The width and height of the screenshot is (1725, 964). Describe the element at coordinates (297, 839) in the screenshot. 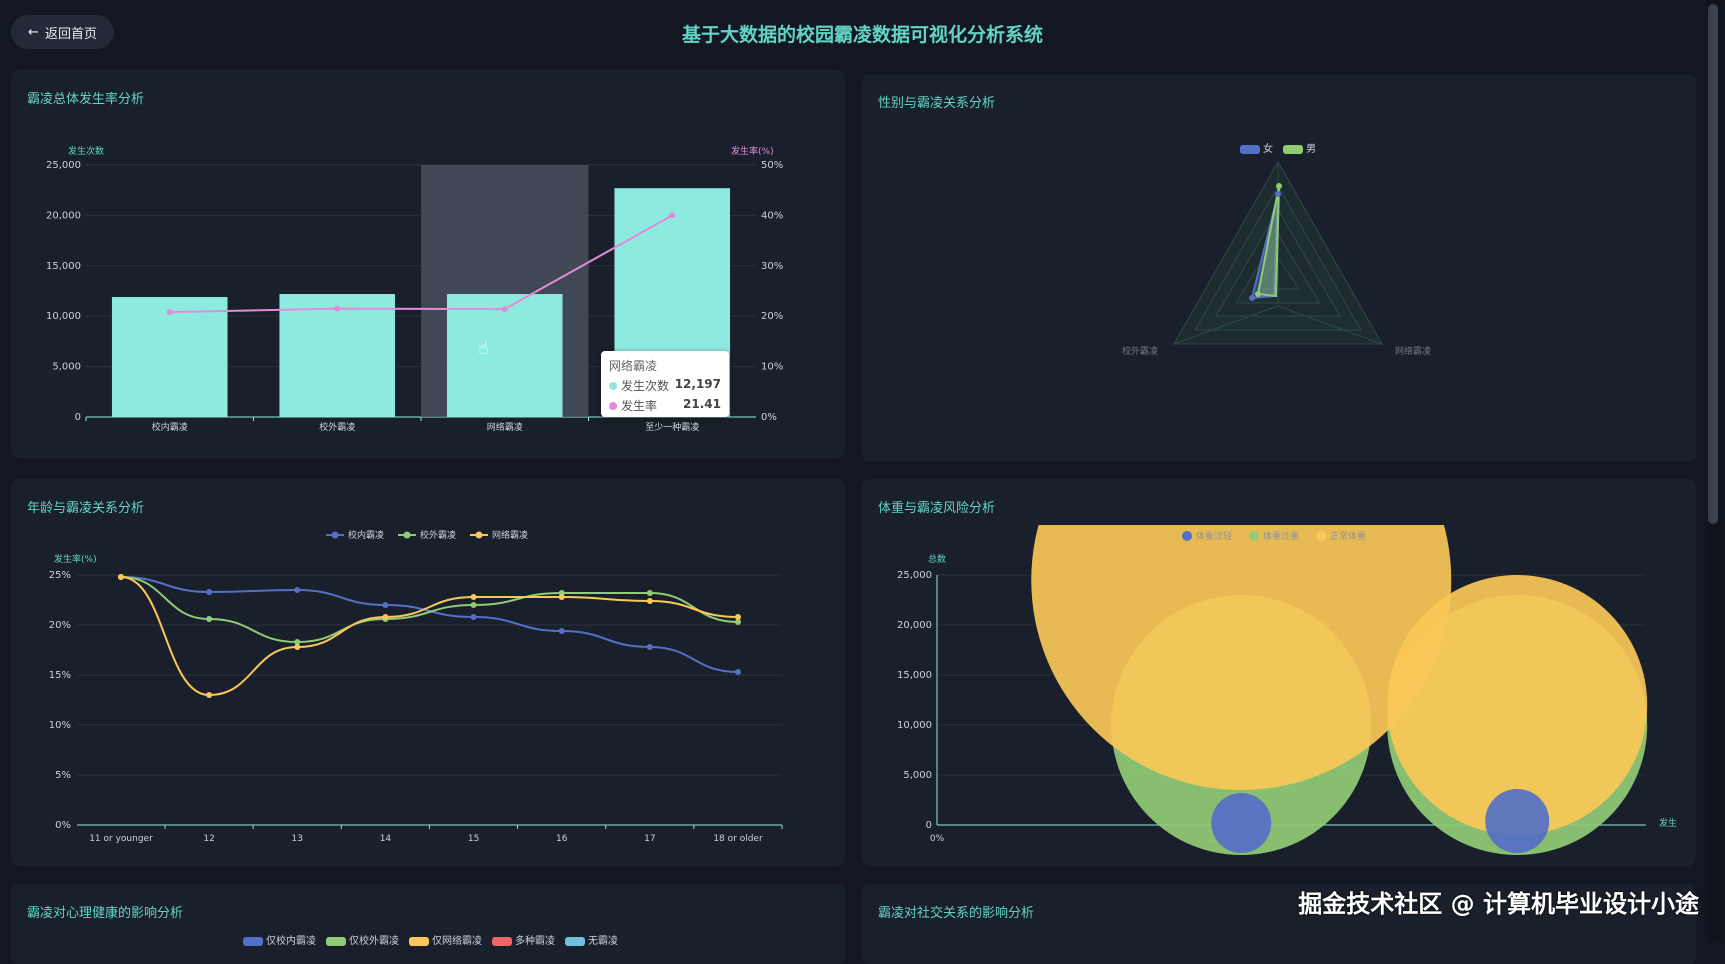

I see `x-tick-label: 13` at that location.